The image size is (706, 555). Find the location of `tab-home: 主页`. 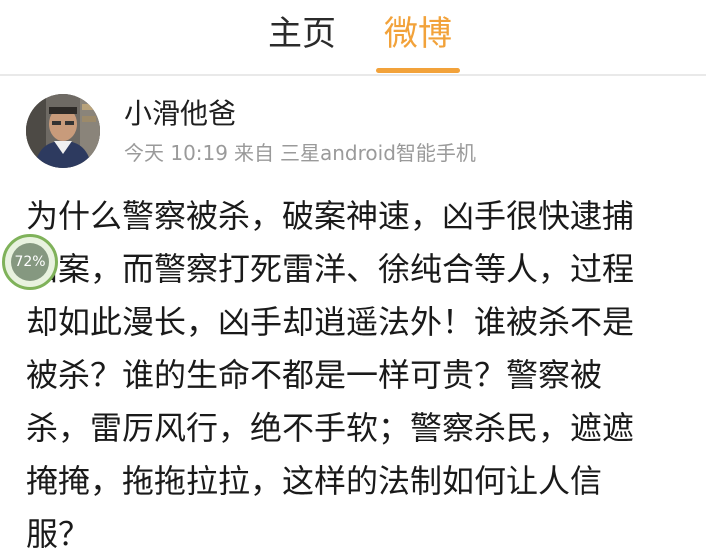

tab-home: 主页 is located at coordinates (302, 34).